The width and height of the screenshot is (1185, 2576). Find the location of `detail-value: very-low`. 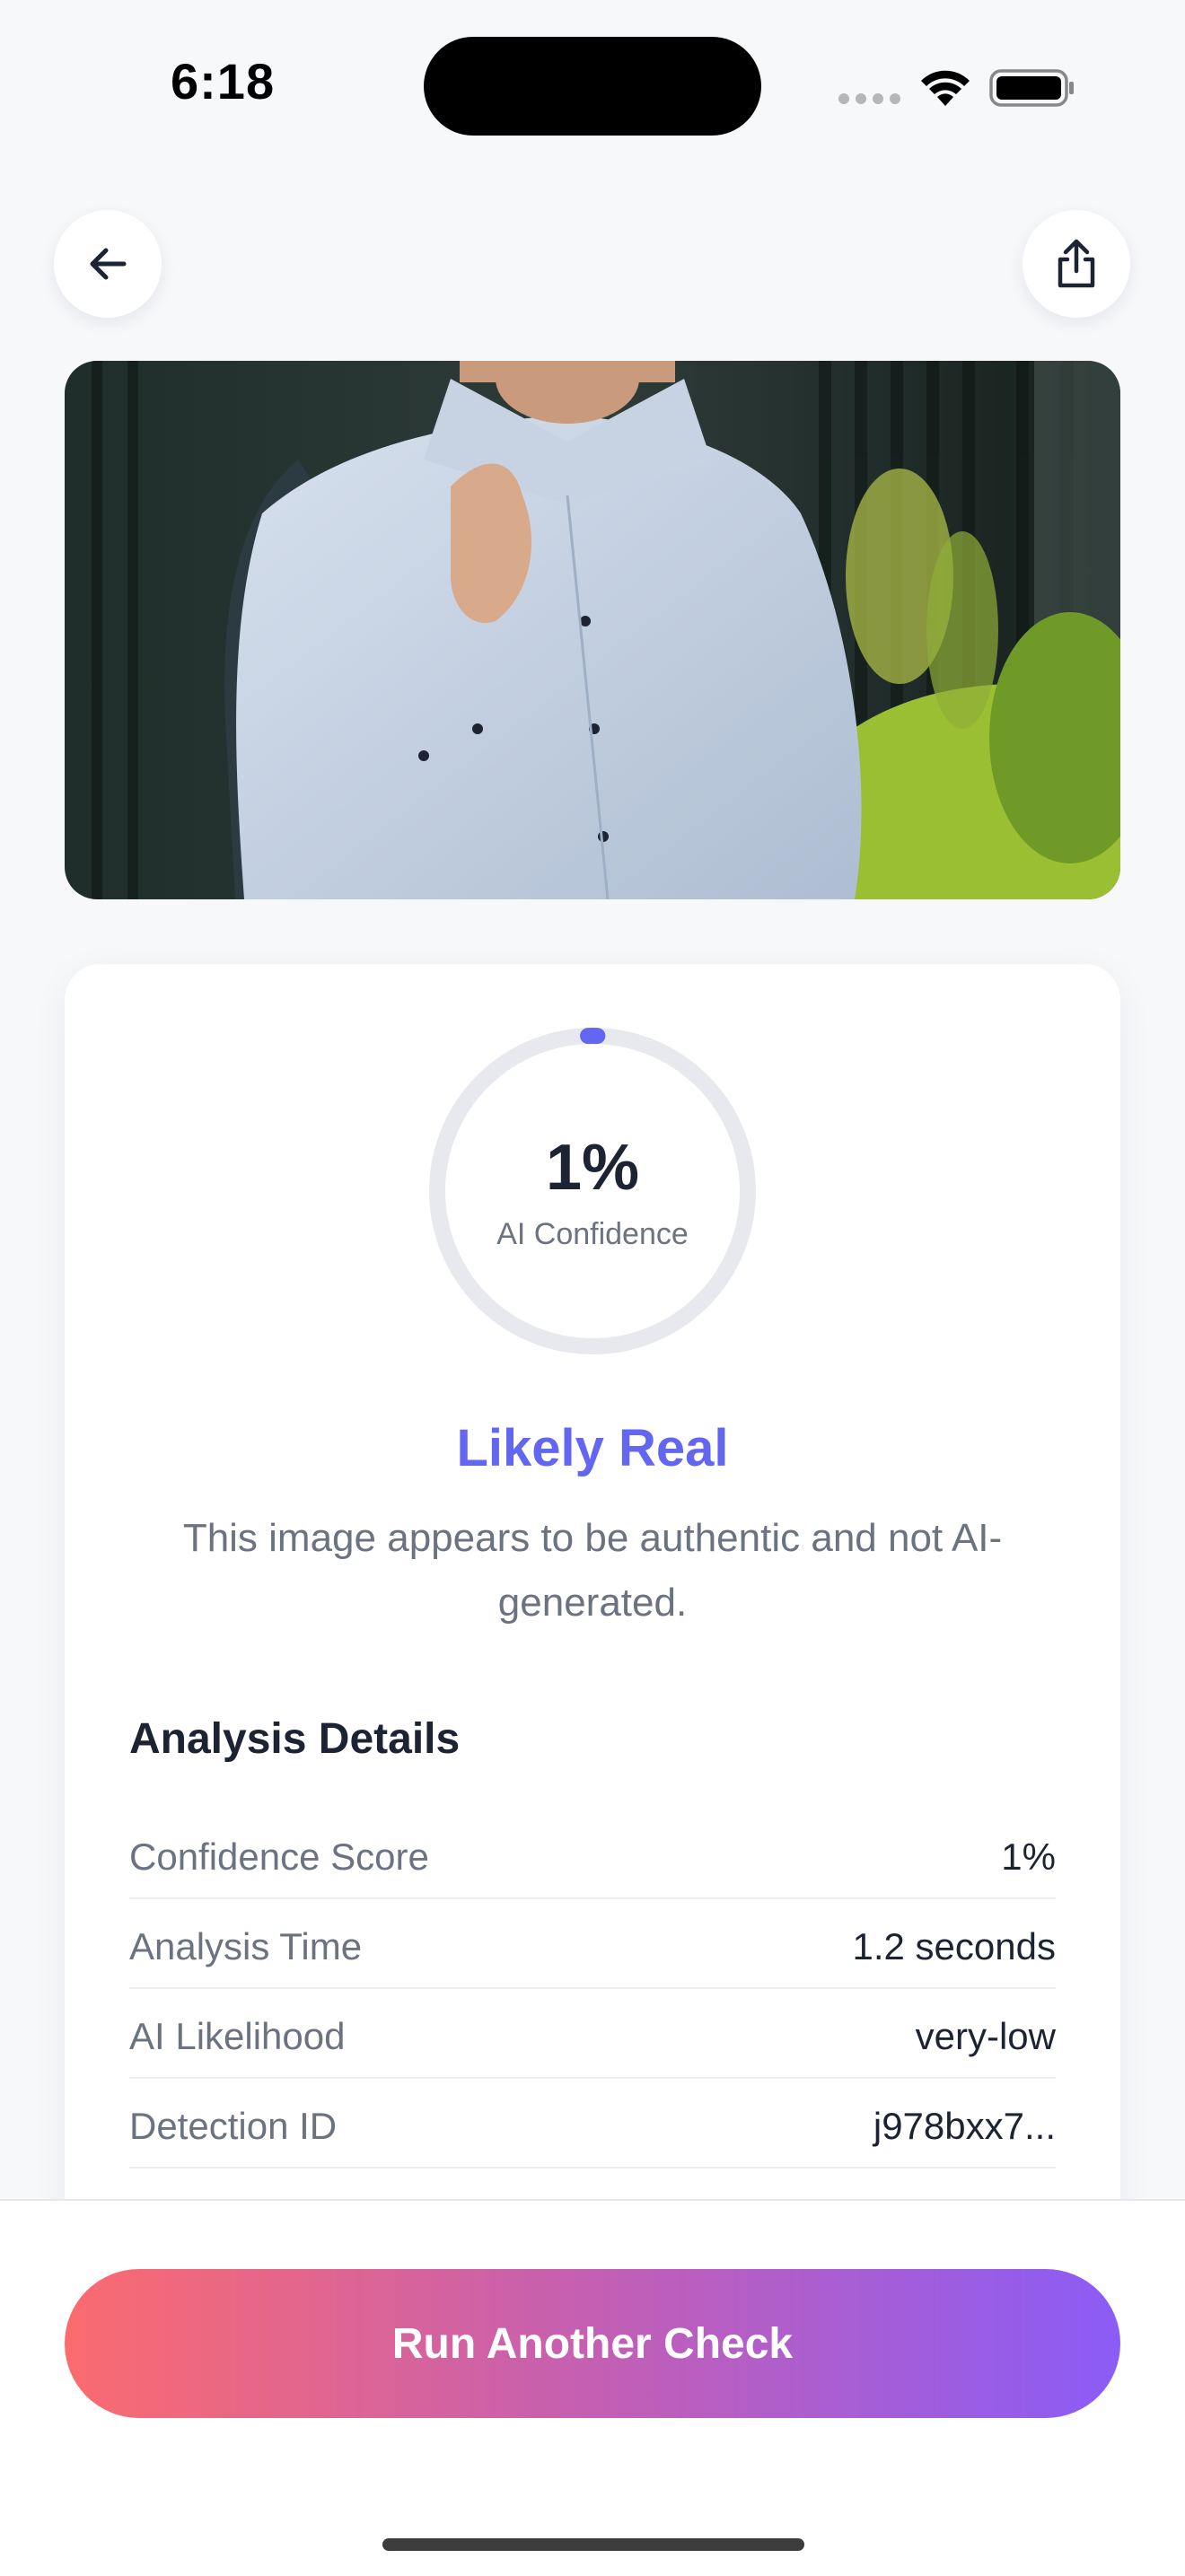

detail-value: very-low is located at coordinates (985, 2036).